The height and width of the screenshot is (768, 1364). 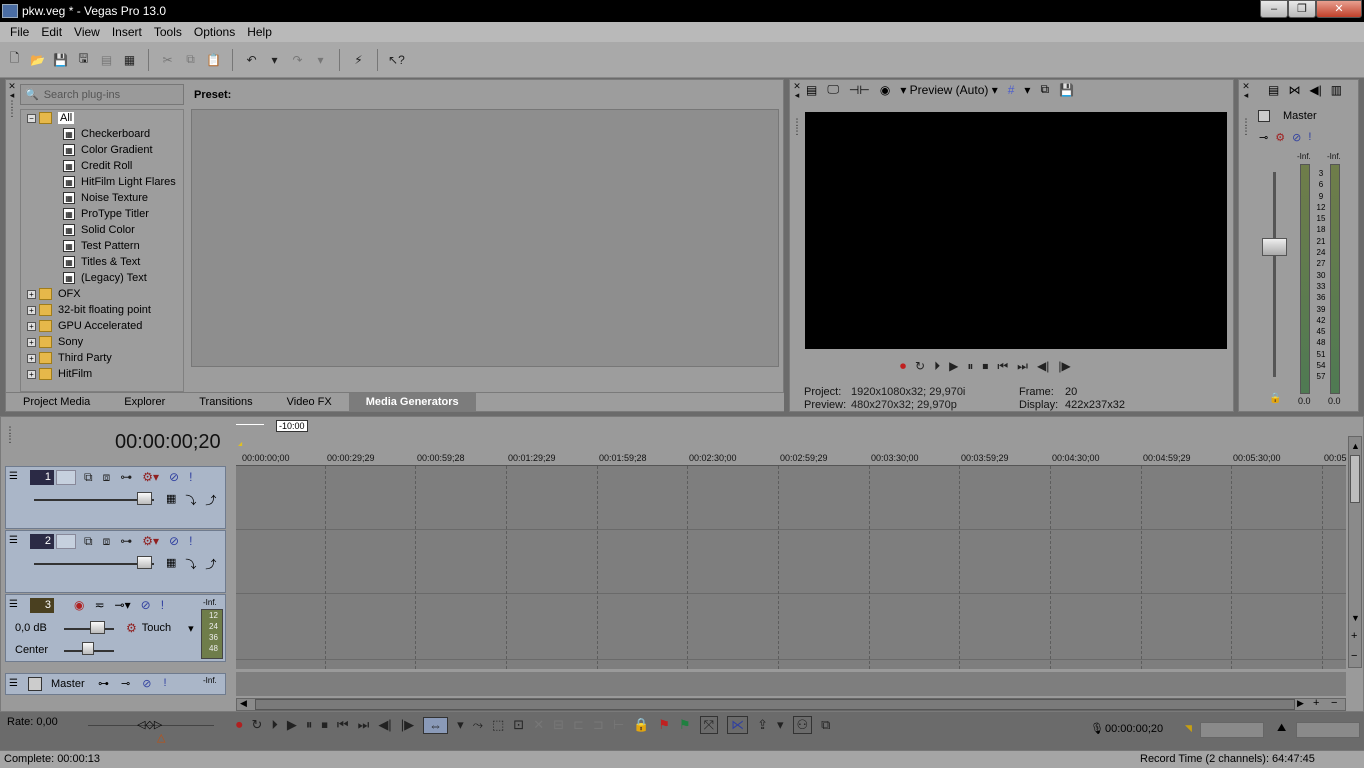 I want to click on search-plugins-field: 🔍 Search plug-ins, so click(x=102, y=94).